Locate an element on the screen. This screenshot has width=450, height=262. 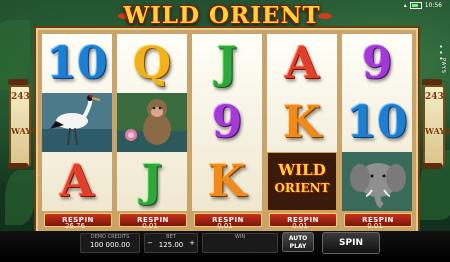
clock-time: 10:56 is located at coordinates (433, 5).